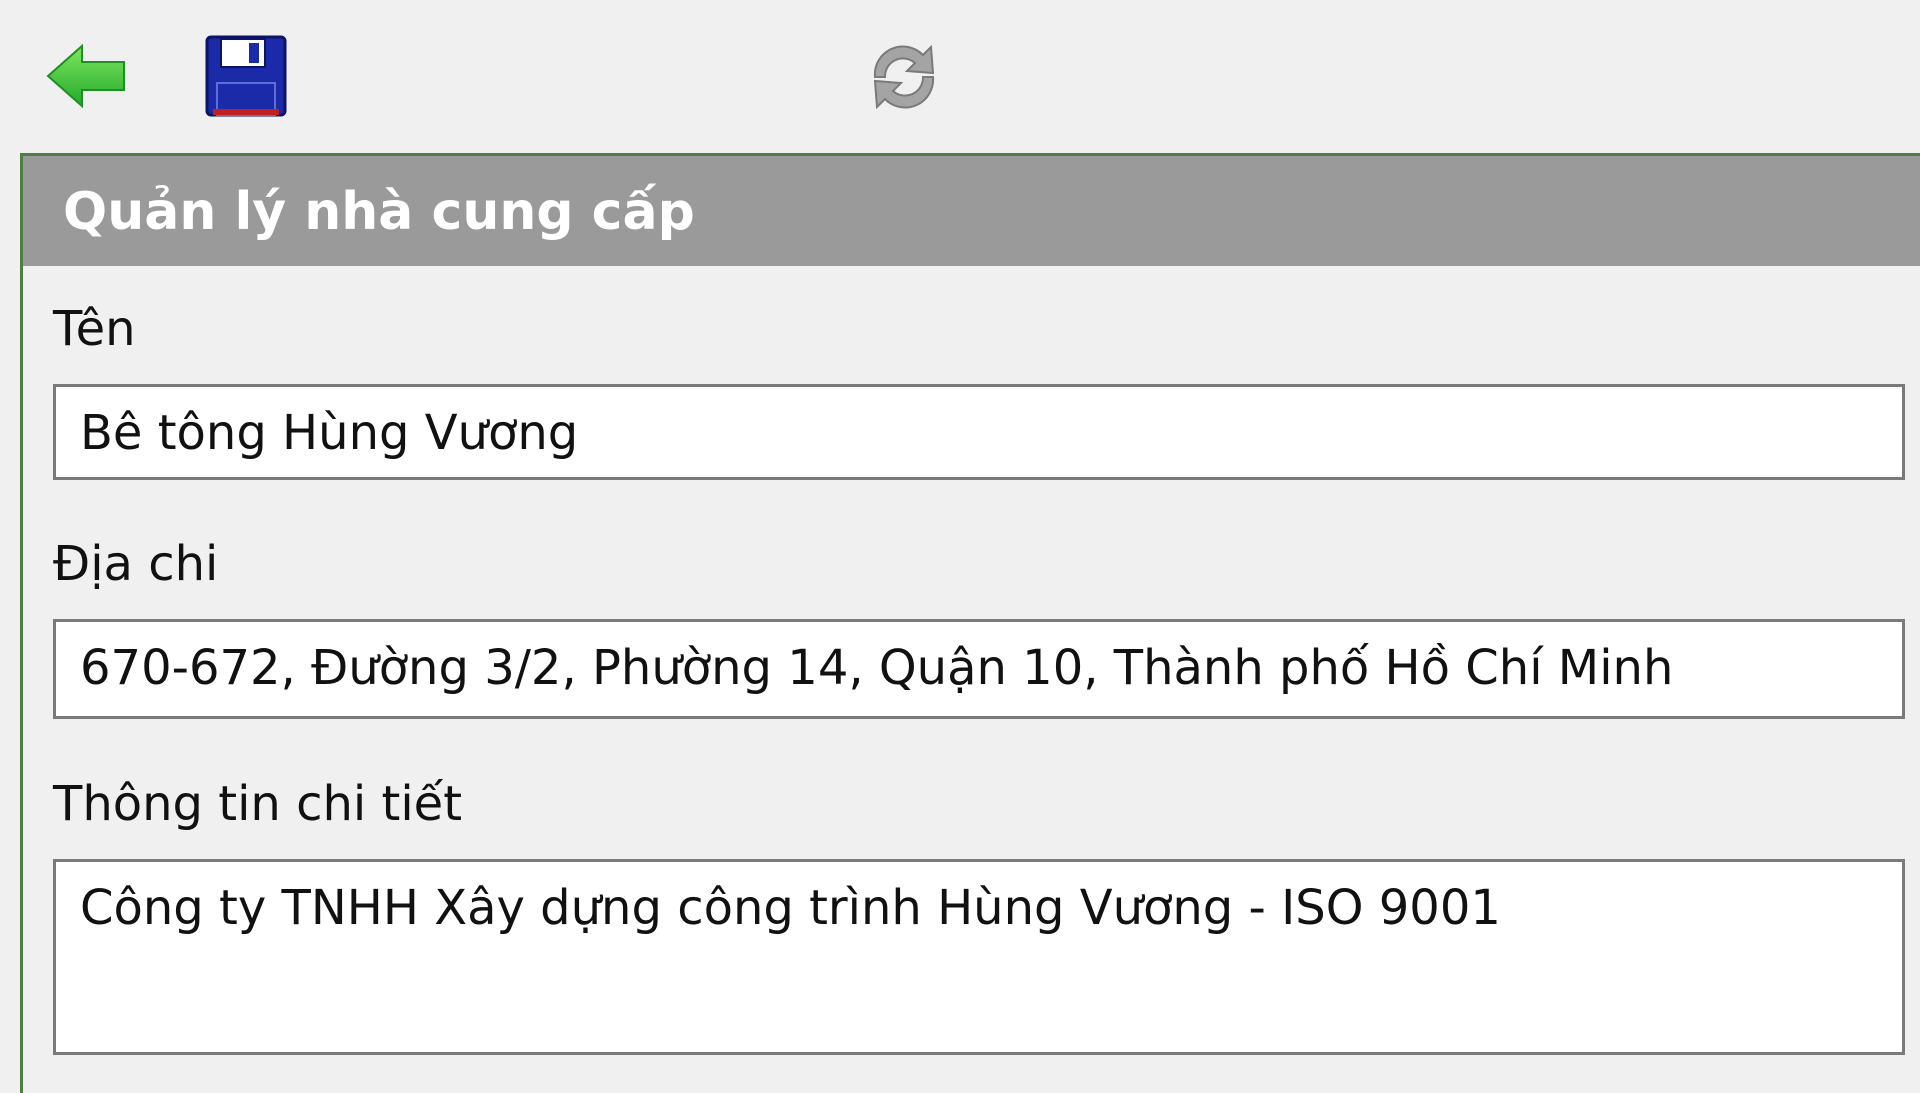 This screenshot has height=1093, width=1920. I want to click on refresh-icon, so click(904, 77).